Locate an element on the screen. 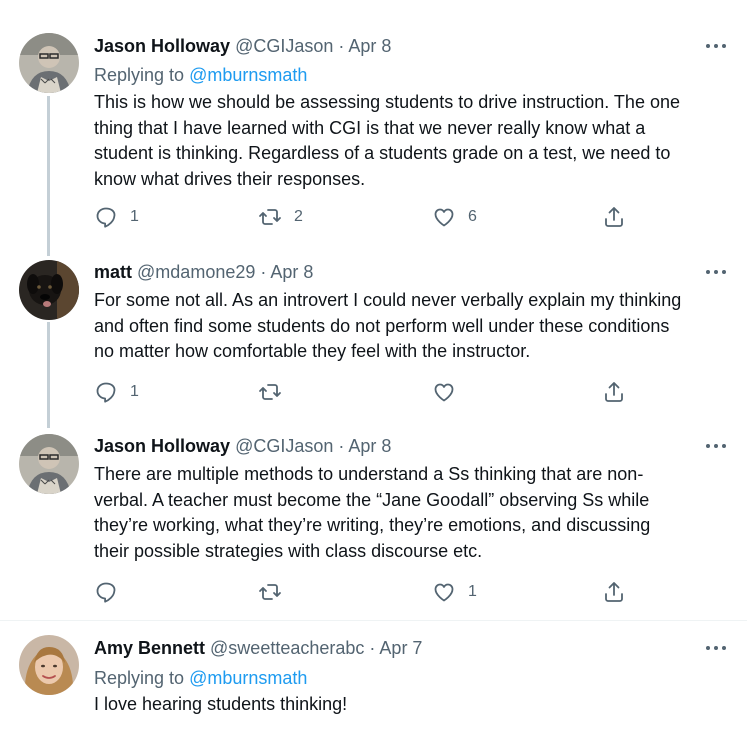 Image resolution: width=747 pixels, height=750 pixels. like-count: 6 is located at coordinates (472, 216).